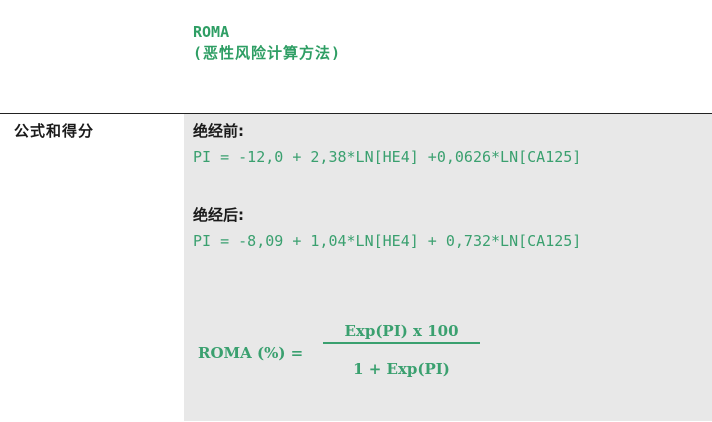 The height and width of the screenshot is (422, 712). I want to click on premenopausal-heading: 绝经前:, so click(218, 131).